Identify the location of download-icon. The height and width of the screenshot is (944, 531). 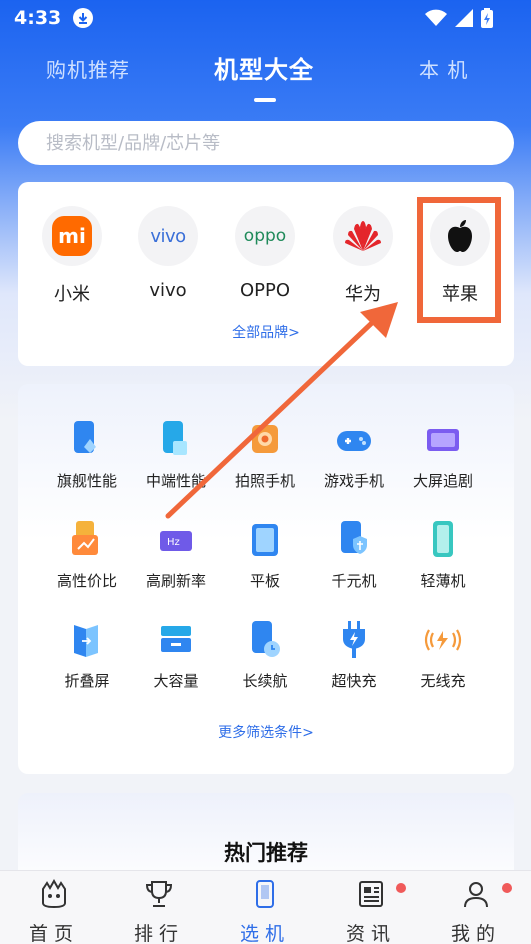
(83, 18).